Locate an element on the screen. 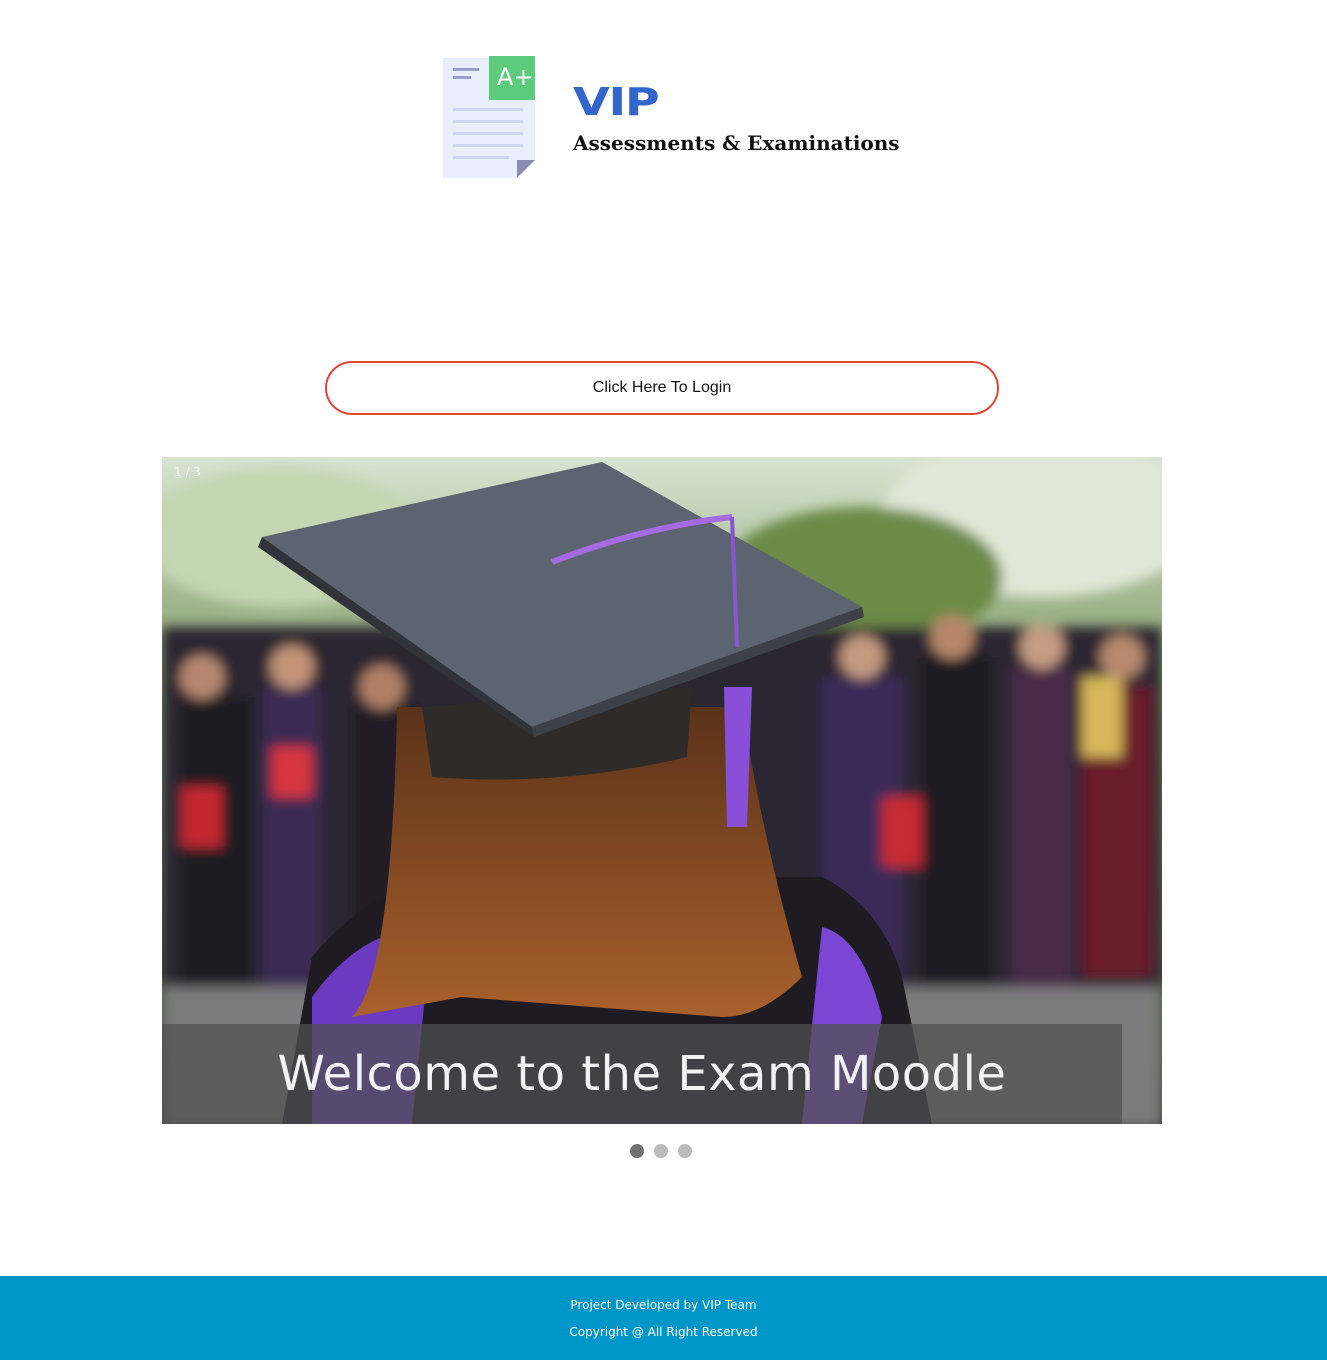  slide-dots is located at coordinates (661, 1151).